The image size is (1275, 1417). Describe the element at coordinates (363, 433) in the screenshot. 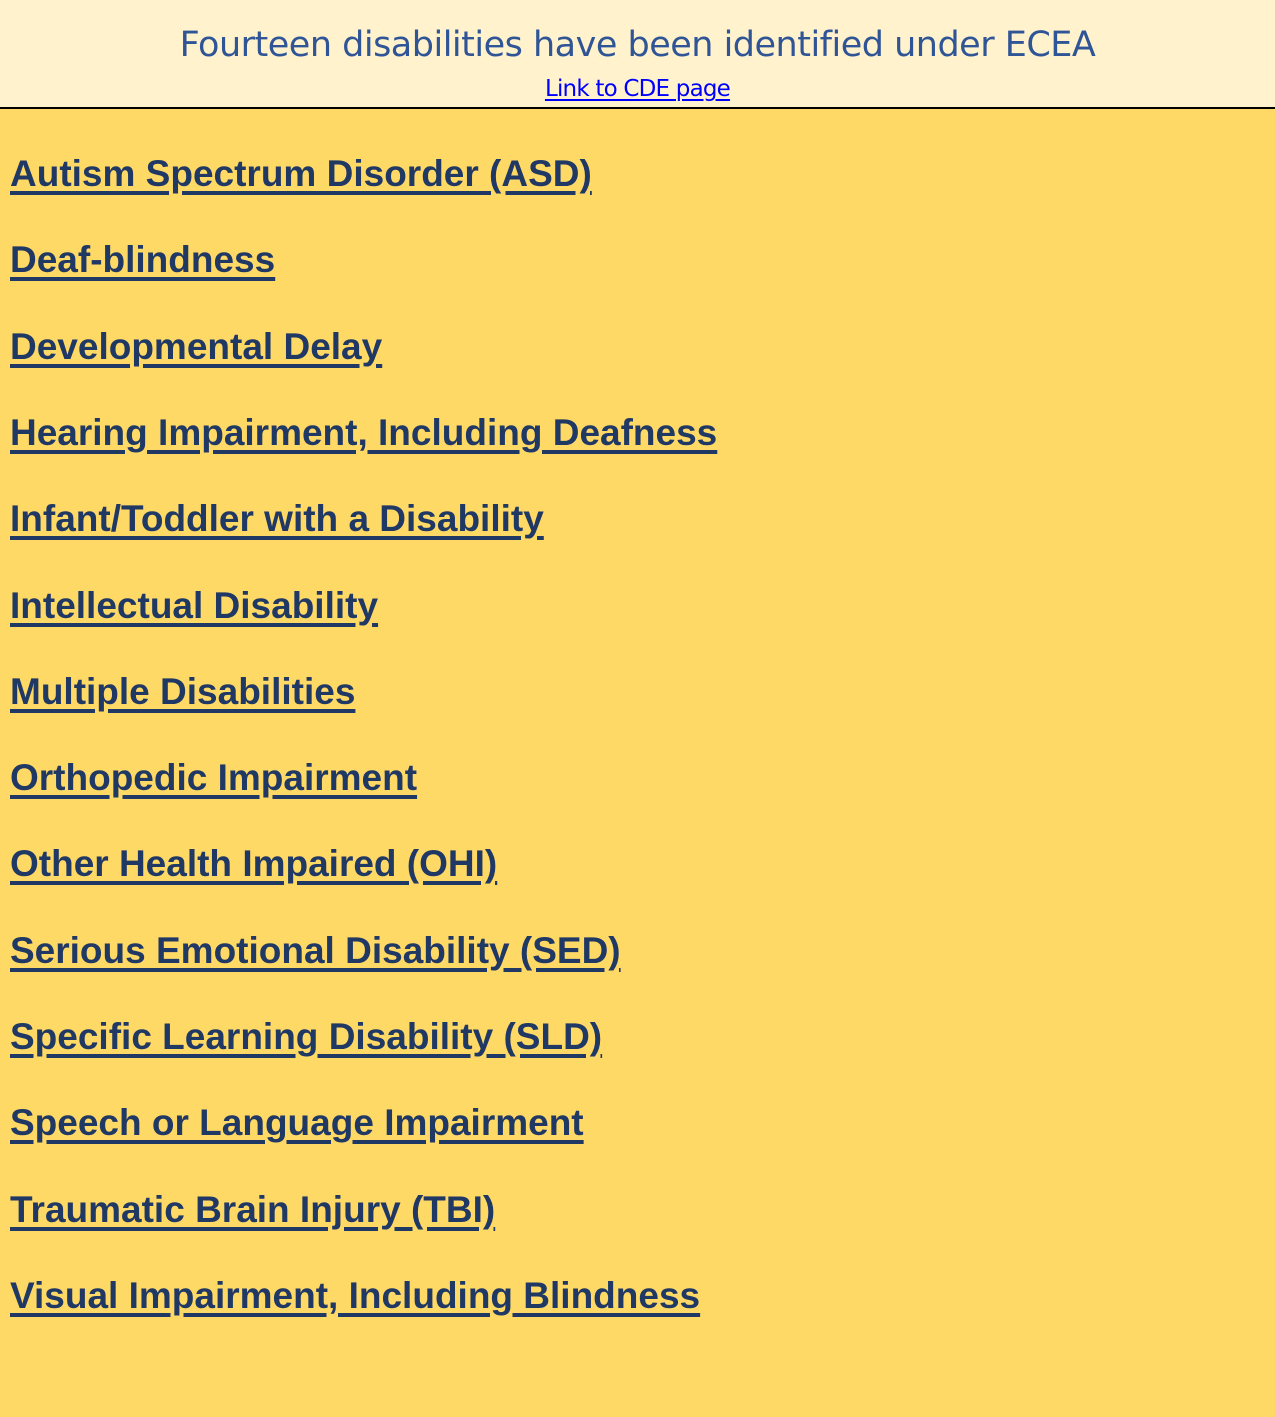

I see `disability-link-hearing-impairment: Hearing Impairment, Including Deafness` at that location.